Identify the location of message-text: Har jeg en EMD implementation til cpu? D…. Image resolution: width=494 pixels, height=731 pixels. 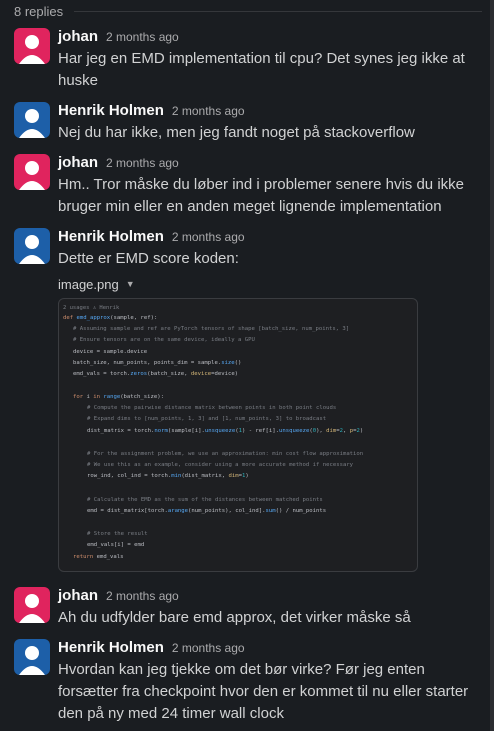
(261, 69).